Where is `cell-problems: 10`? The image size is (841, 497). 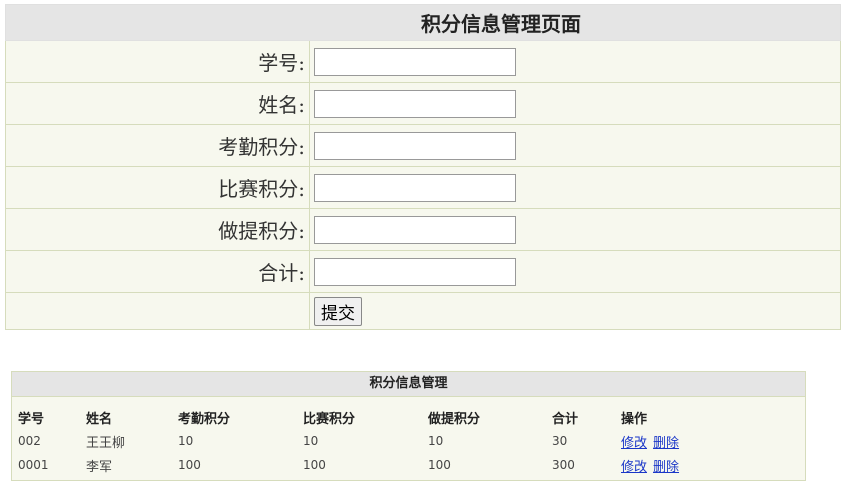 cell-problems: 10 is located at coordinates (436, 441).